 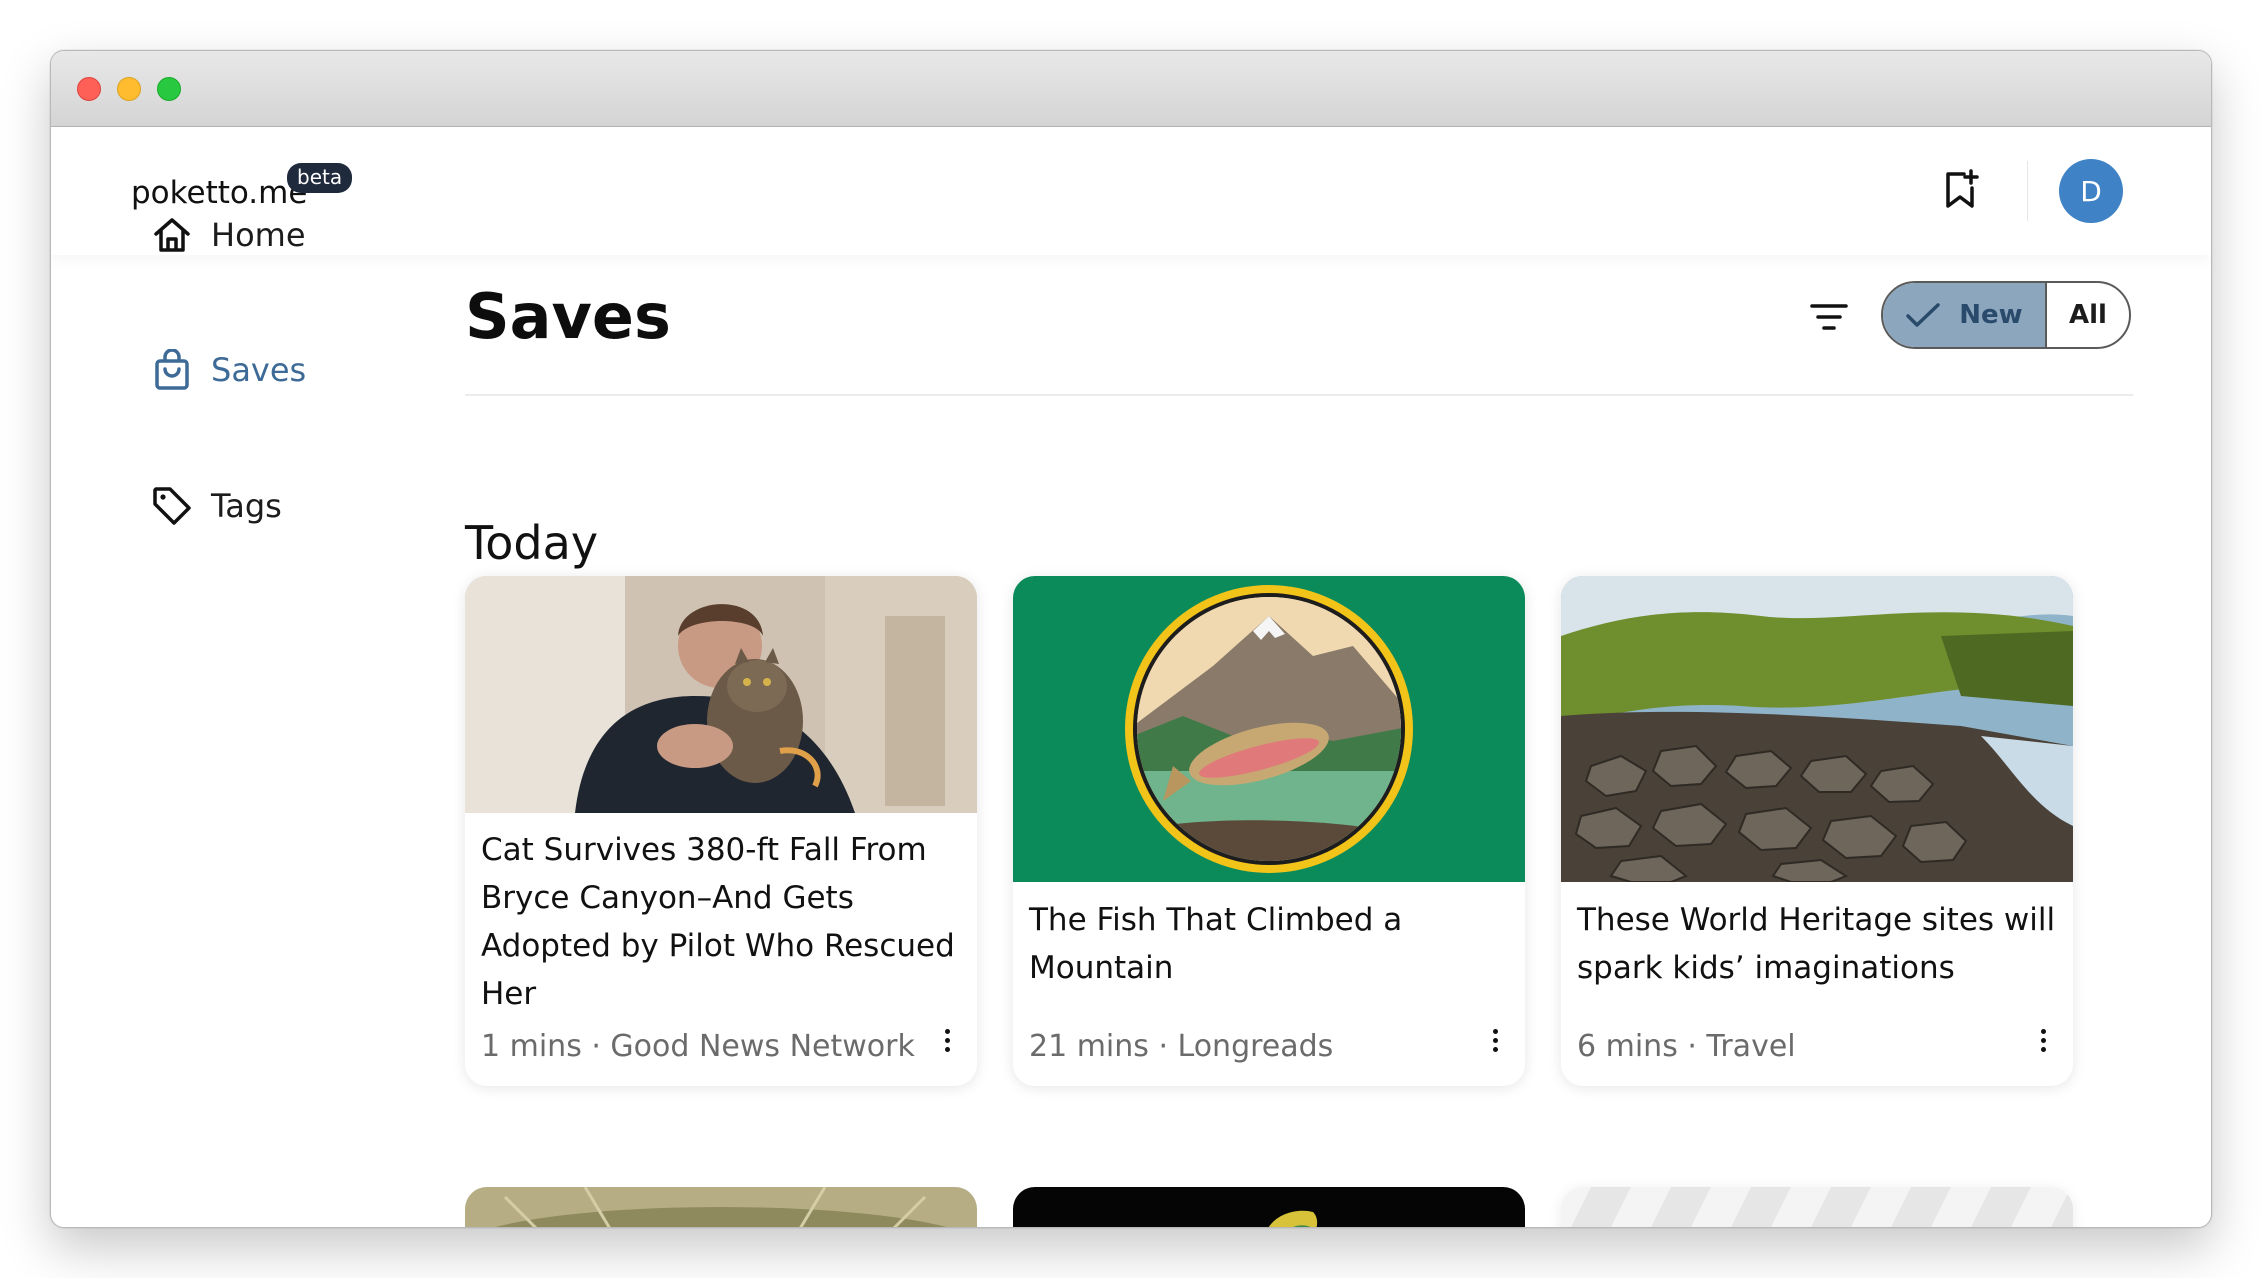 What do you see at coordinates (89, 89) in the screenshot?
I see `close-window-button` at bounding box center [89, 89].